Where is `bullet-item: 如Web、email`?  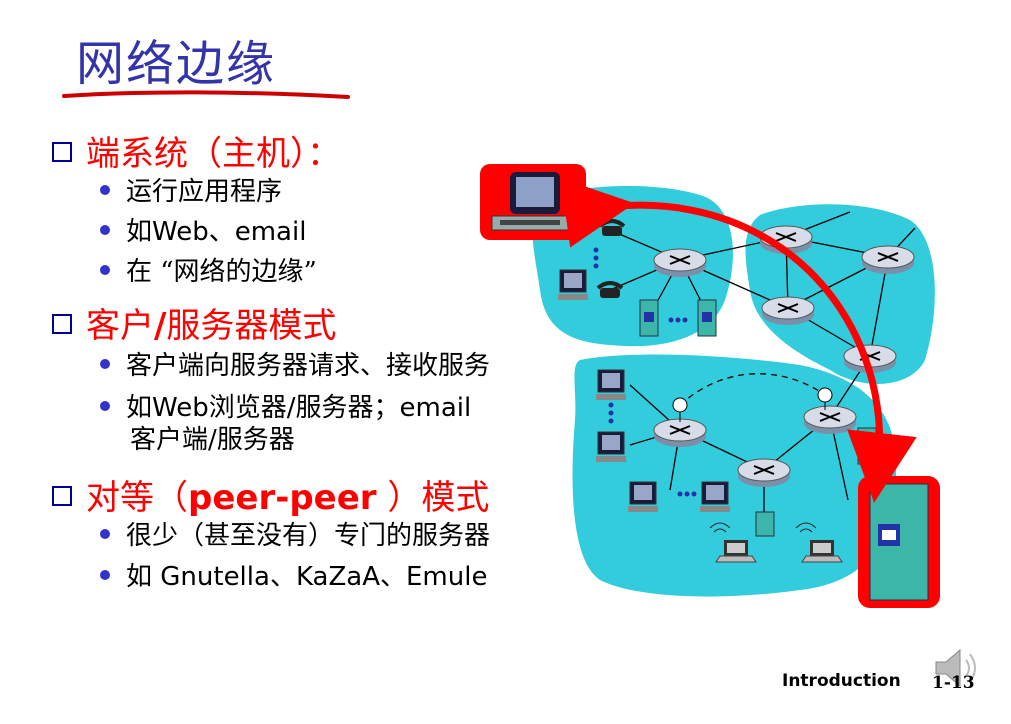
bullet-item: 如Web、email is located at coordinates (203, 232).